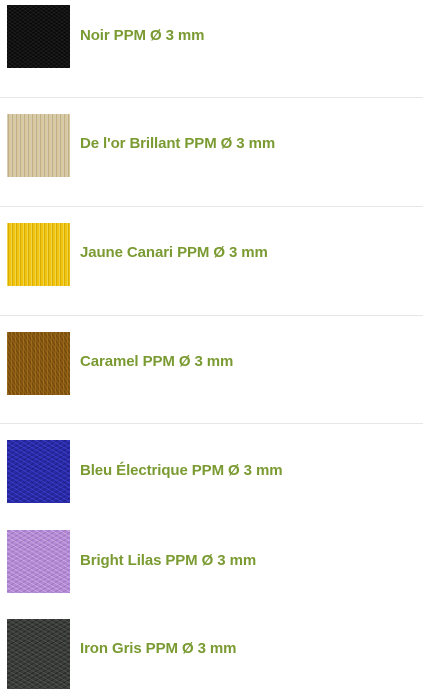 This screenshot has height=700, width=423. I want to click on caramel-cord-swatch, so click(38, 363).